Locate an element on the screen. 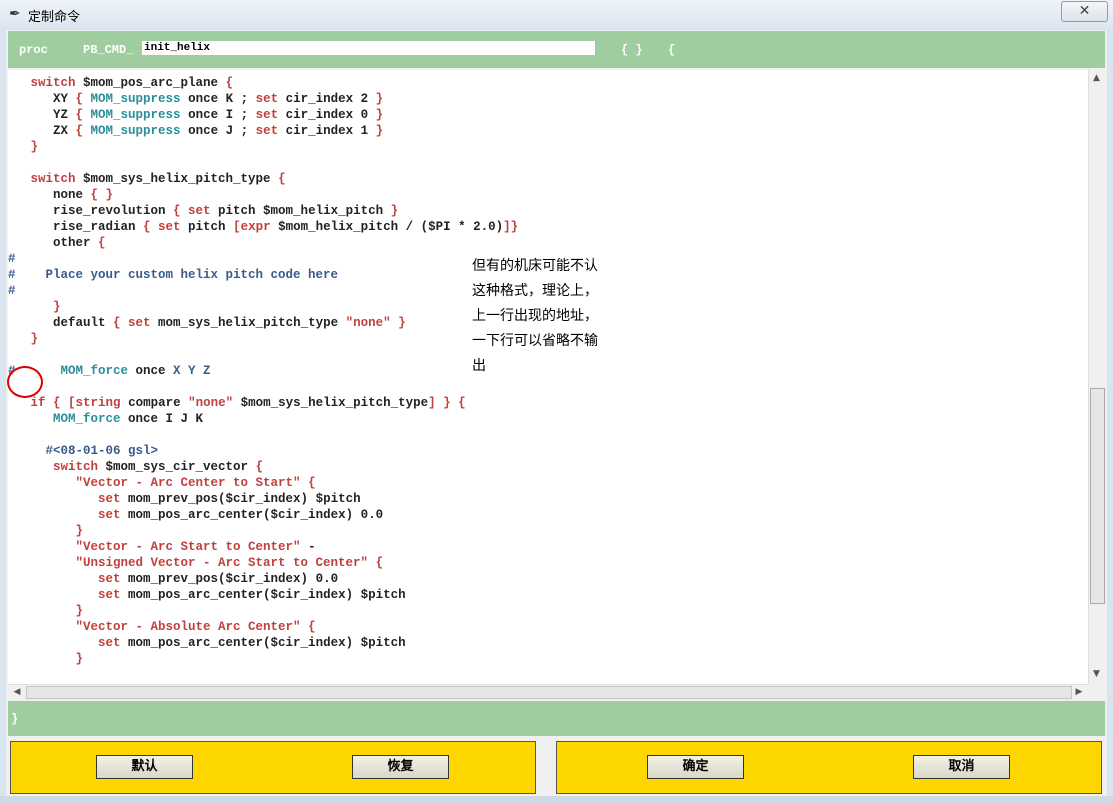  scroll-up-icon: ▲ is located at coordinates (1096, 78).